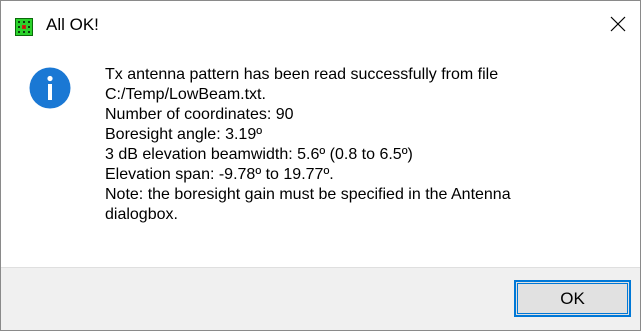  What do you see at coordinates (185, 94) in the screenshot?
I see `message-line: C:/Temp/LowBeam.txt.` at bounding box center [185, 94].